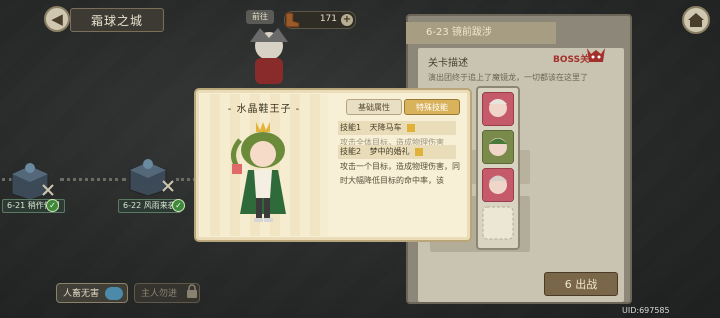 This screenshot has height=318, width=720. What do you see at coordinates (568, 284) in the screenshot?
I see `fight-cost: 6` at bounding box center [568, 284].